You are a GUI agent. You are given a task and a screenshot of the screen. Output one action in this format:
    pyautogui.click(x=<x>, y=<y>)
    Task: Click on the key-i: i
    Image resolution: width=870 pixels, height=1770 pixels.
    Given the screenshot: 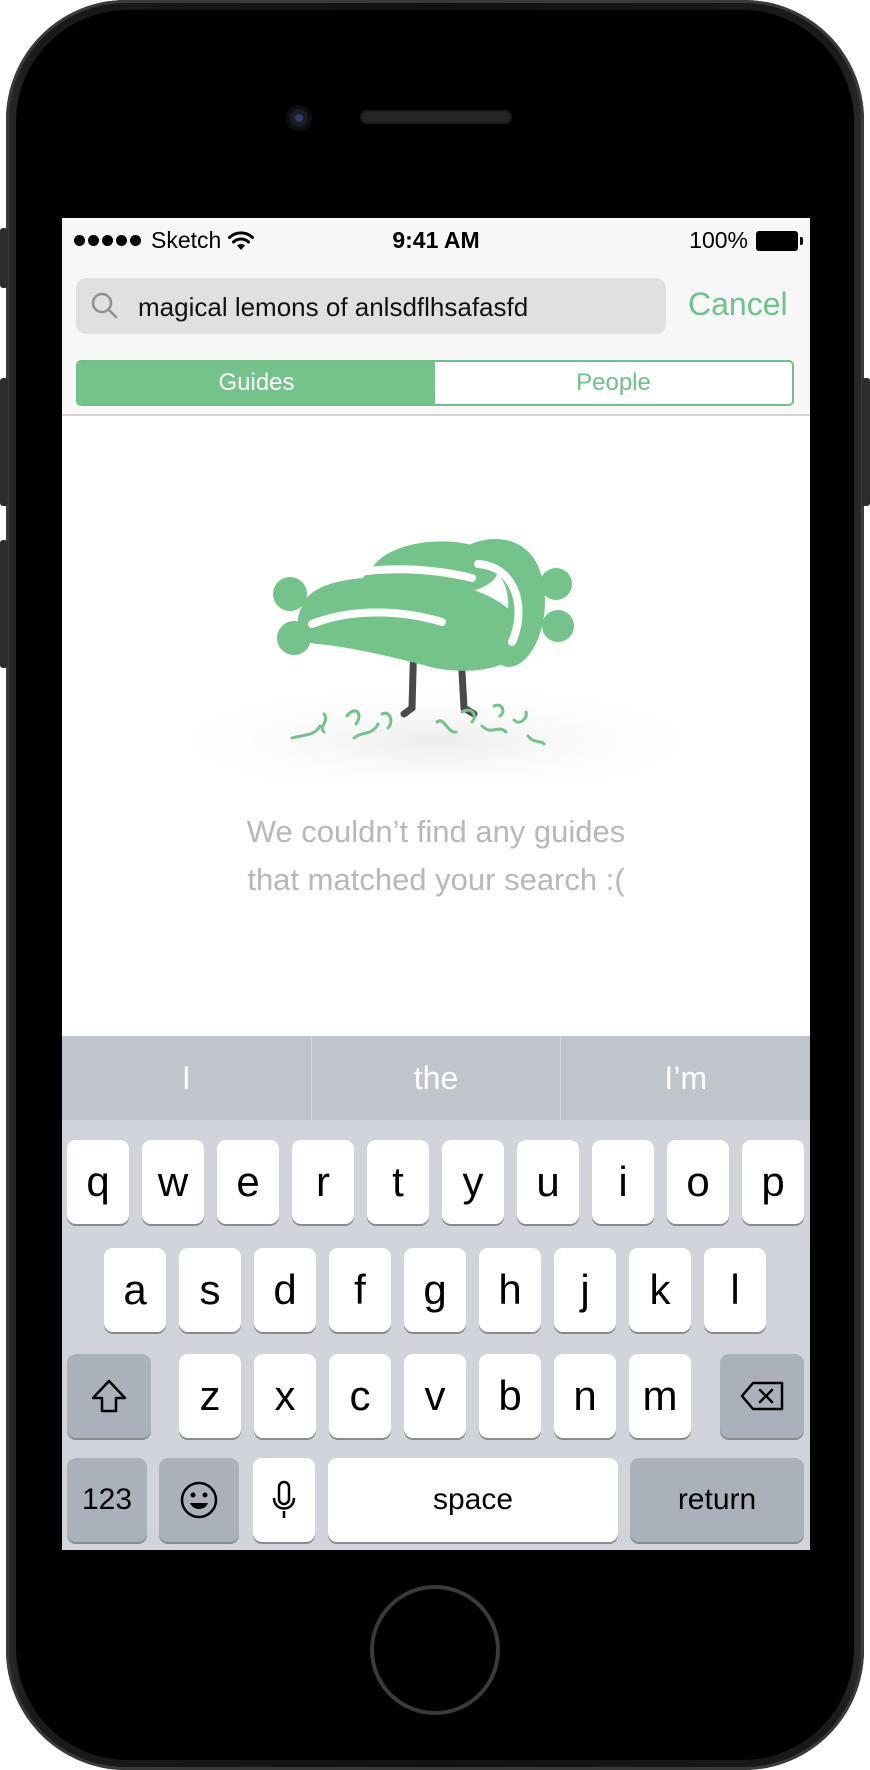 What is the action you would take?
    pyautogui.click(x=623, y=1182)
    